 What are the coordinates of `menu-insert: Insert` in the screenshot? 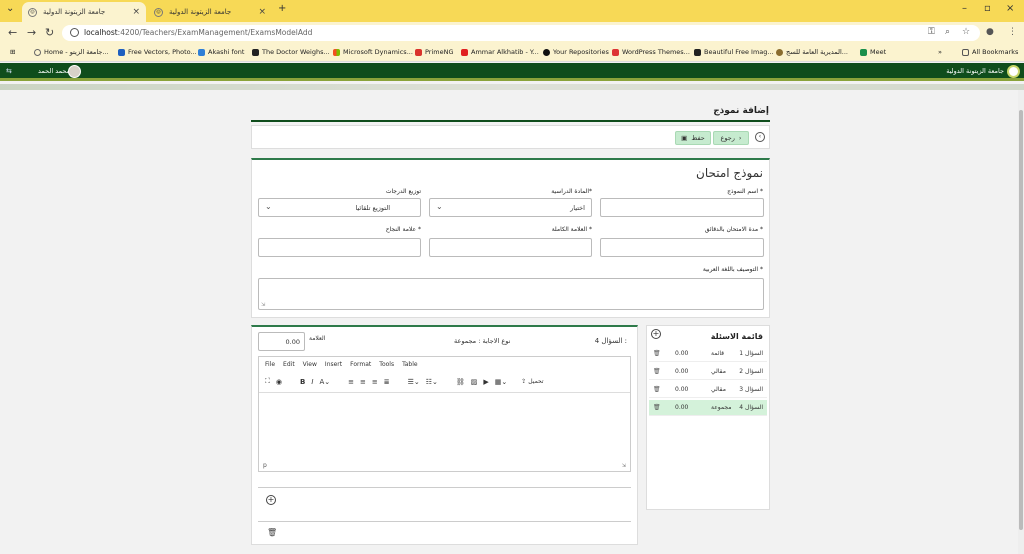 It's located at (333, 364).